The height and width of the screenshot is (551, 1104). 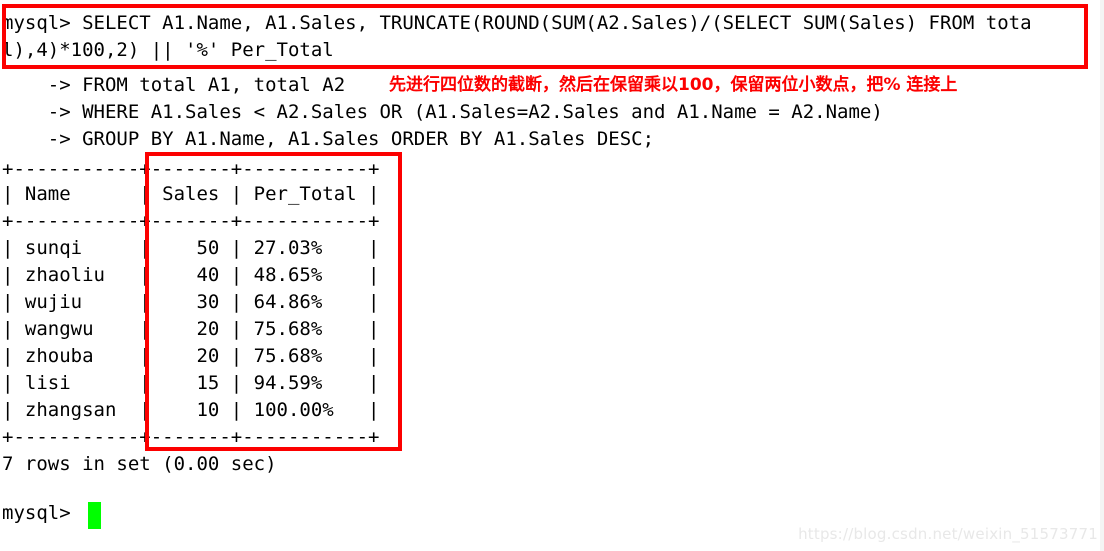 I want to click on terminal-prompt: mysql>, so click(x=42, y=513).